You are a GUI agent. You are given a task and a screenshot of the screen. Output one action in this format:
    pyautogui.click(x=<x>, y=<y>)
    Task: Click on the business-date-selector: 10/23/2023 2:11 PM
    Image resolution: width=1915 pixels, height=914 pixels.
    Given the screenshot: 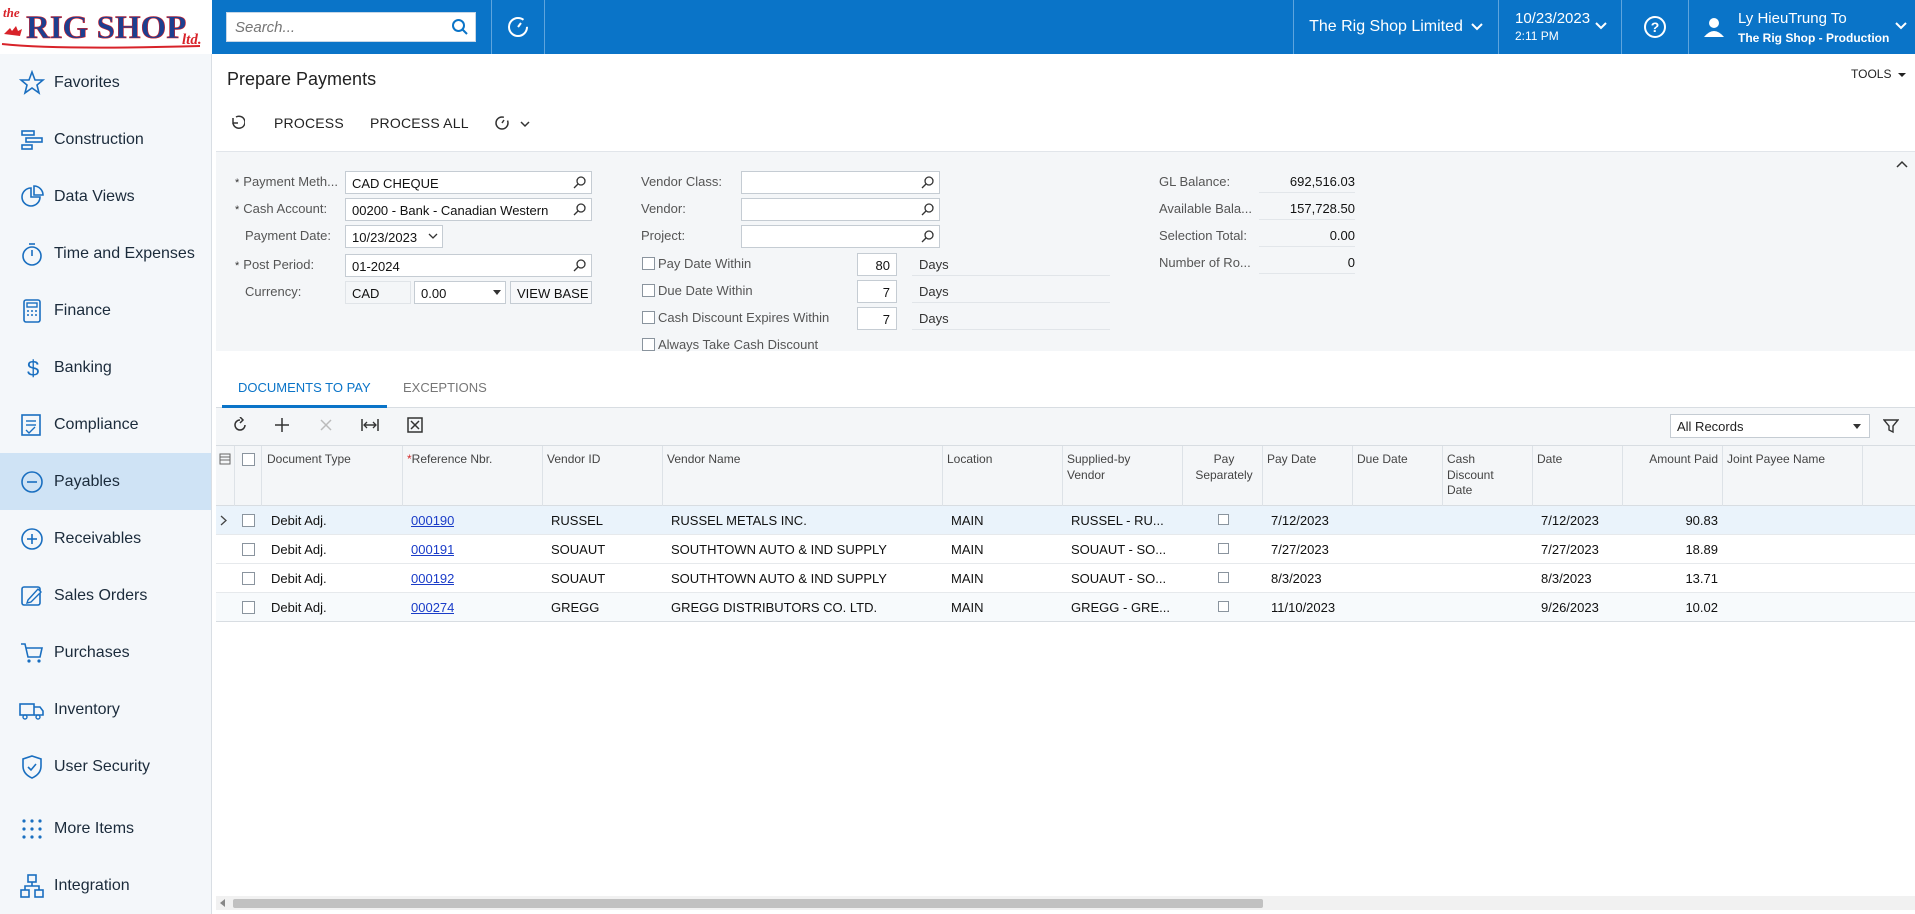 What is the action you would take?
    pyautogui.click(x=1560, y=27)
    